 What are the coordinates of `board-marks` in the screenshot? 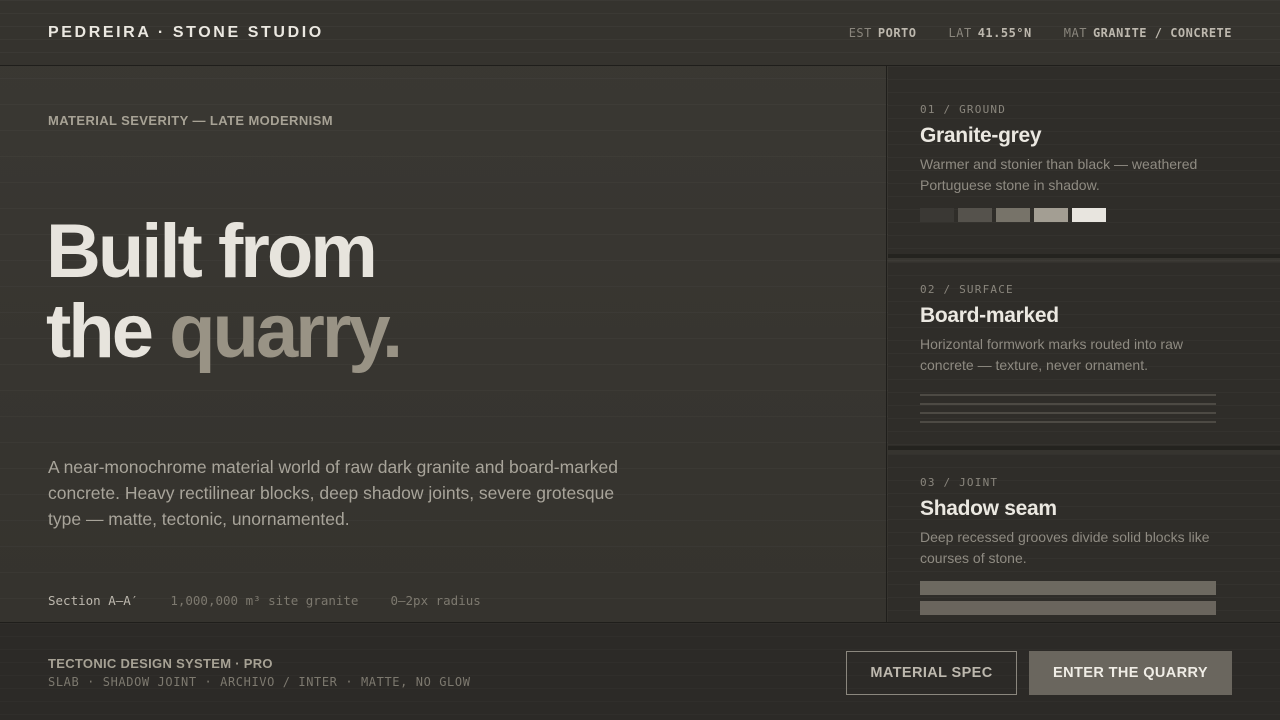 It's located at (1068, 412).